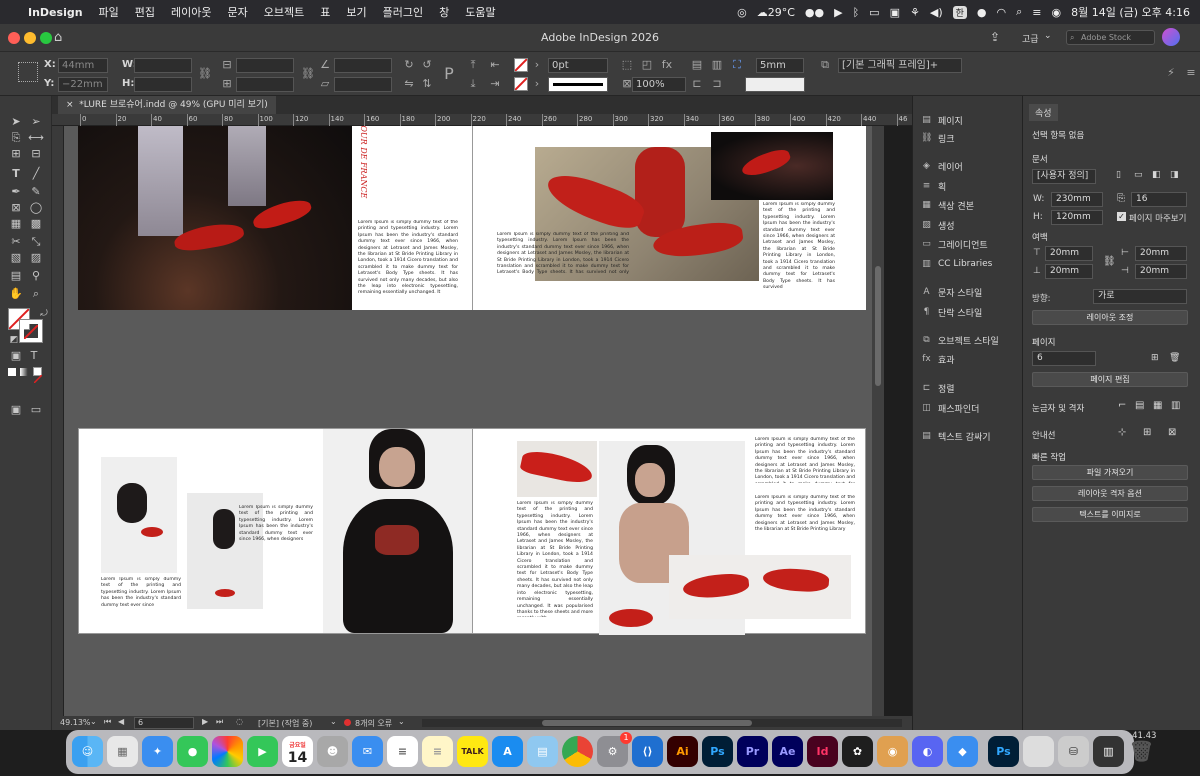 This screenshot has width=1200, height=776. Describe the element at coordinates (215, 218) in the screenshot. I see `heels-street-photo` at that location.